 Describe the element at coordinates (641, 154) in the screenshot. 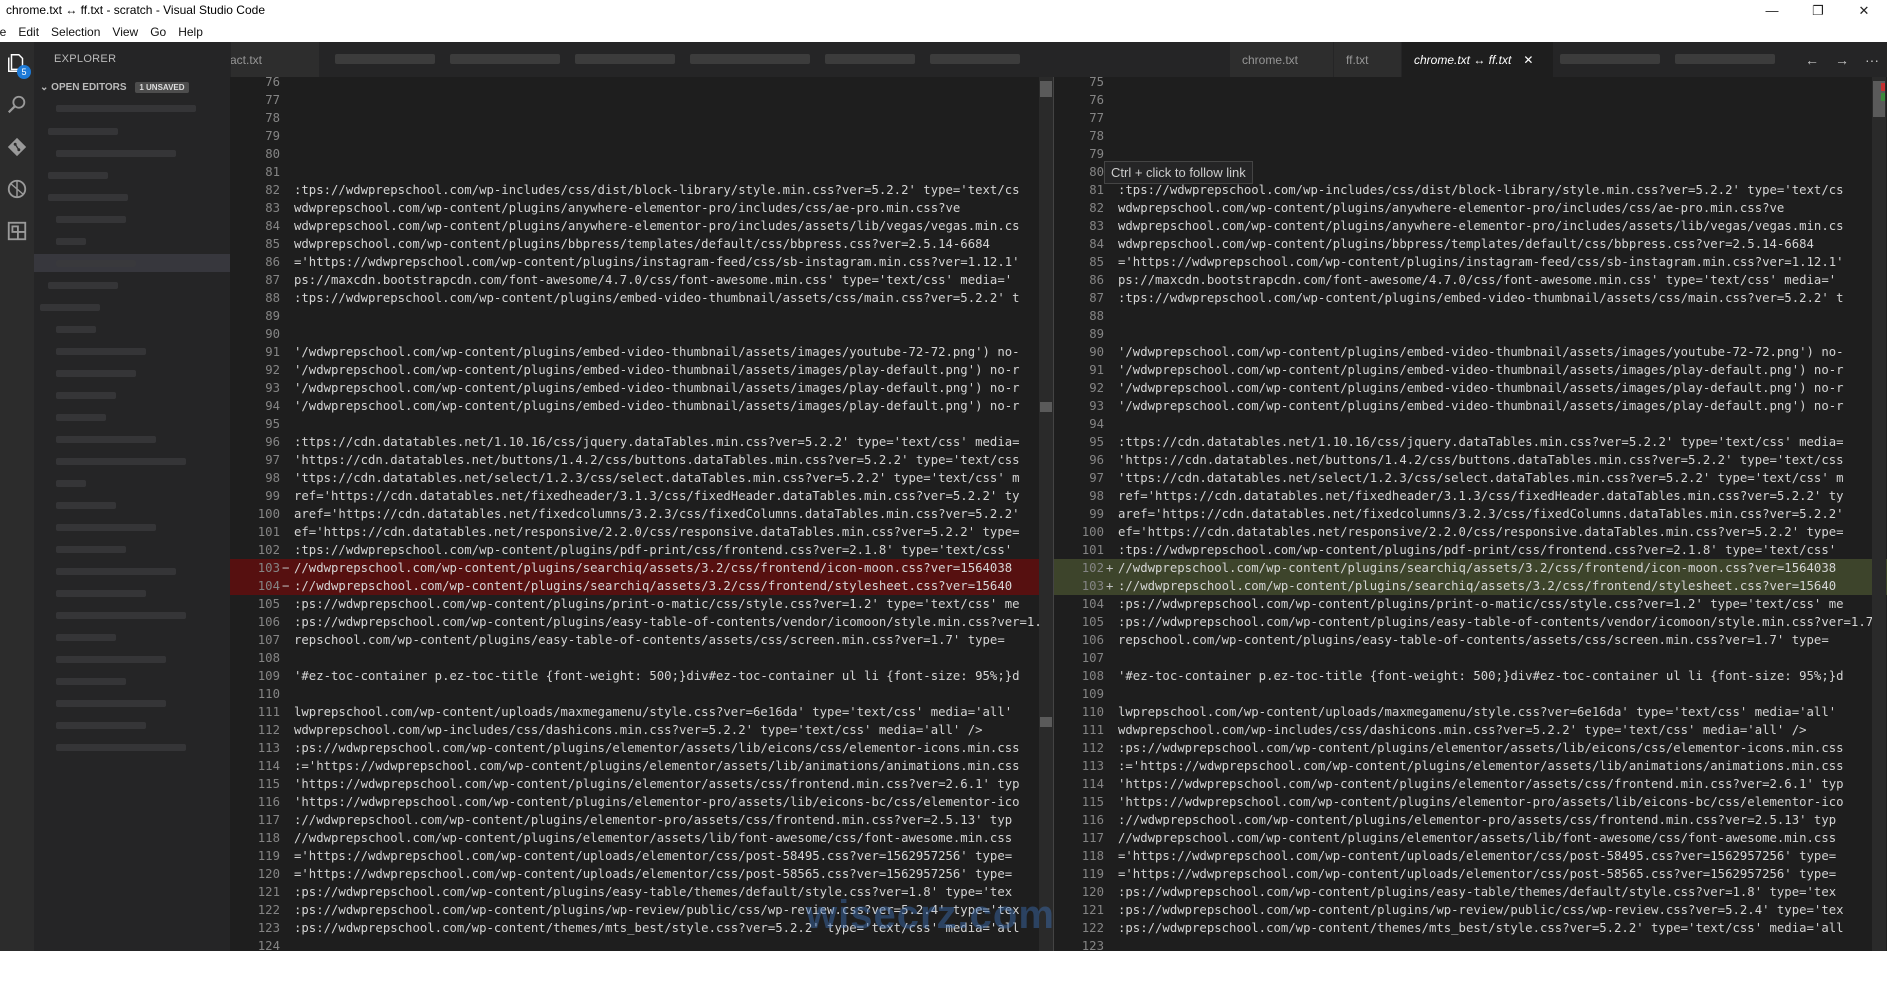

I see `code-line: 80` at that location.